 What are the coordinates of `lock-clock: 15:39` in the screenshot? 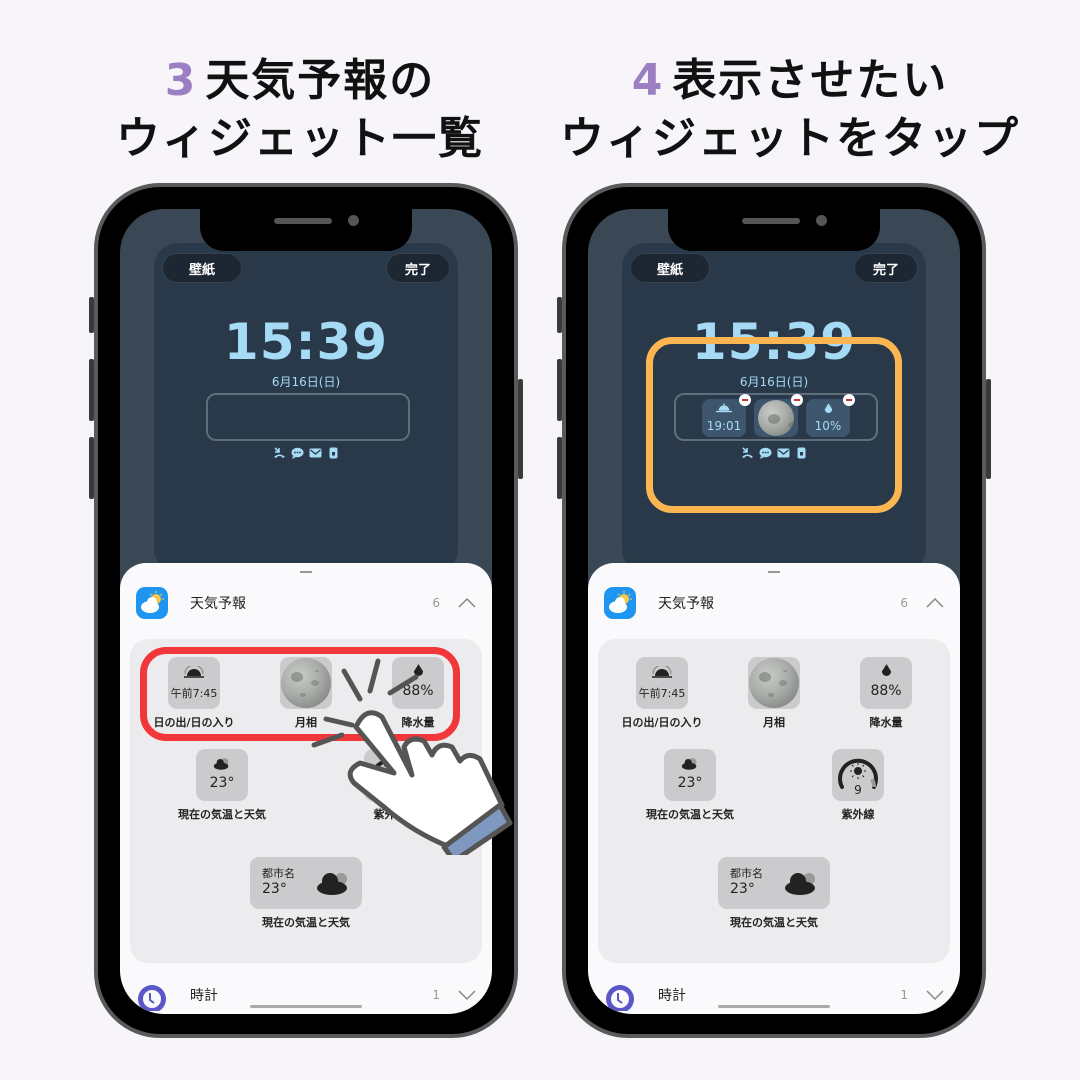 It's located at (306, 342).